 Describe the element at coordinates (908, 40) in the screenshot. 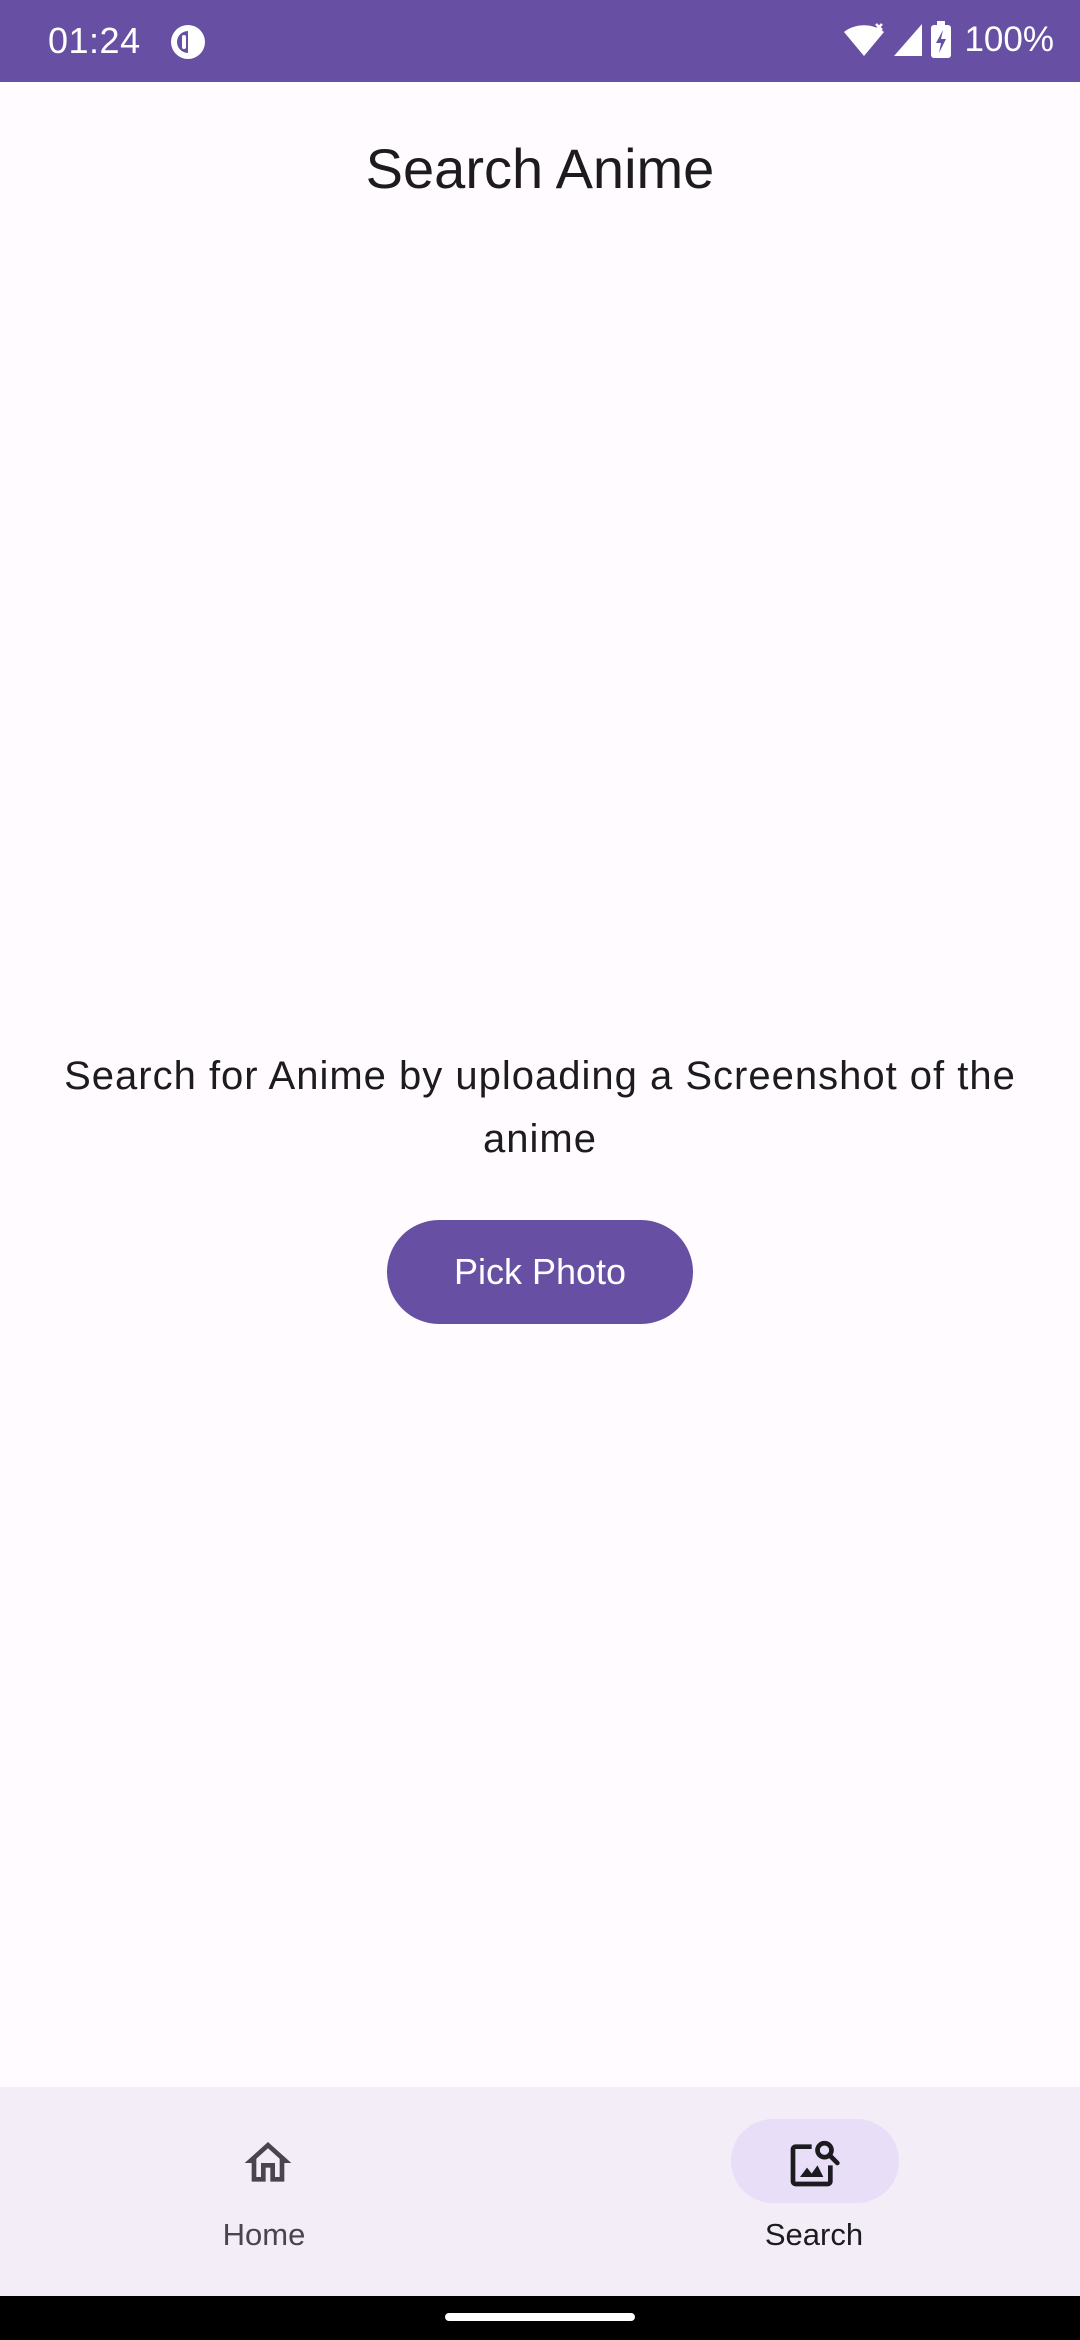

I see `signal-icon` at that location.